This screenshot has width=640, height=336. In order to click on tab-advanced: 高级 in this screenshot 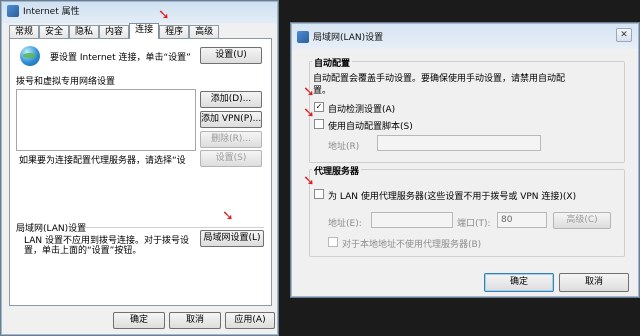, I will do `click(204, 32)`.